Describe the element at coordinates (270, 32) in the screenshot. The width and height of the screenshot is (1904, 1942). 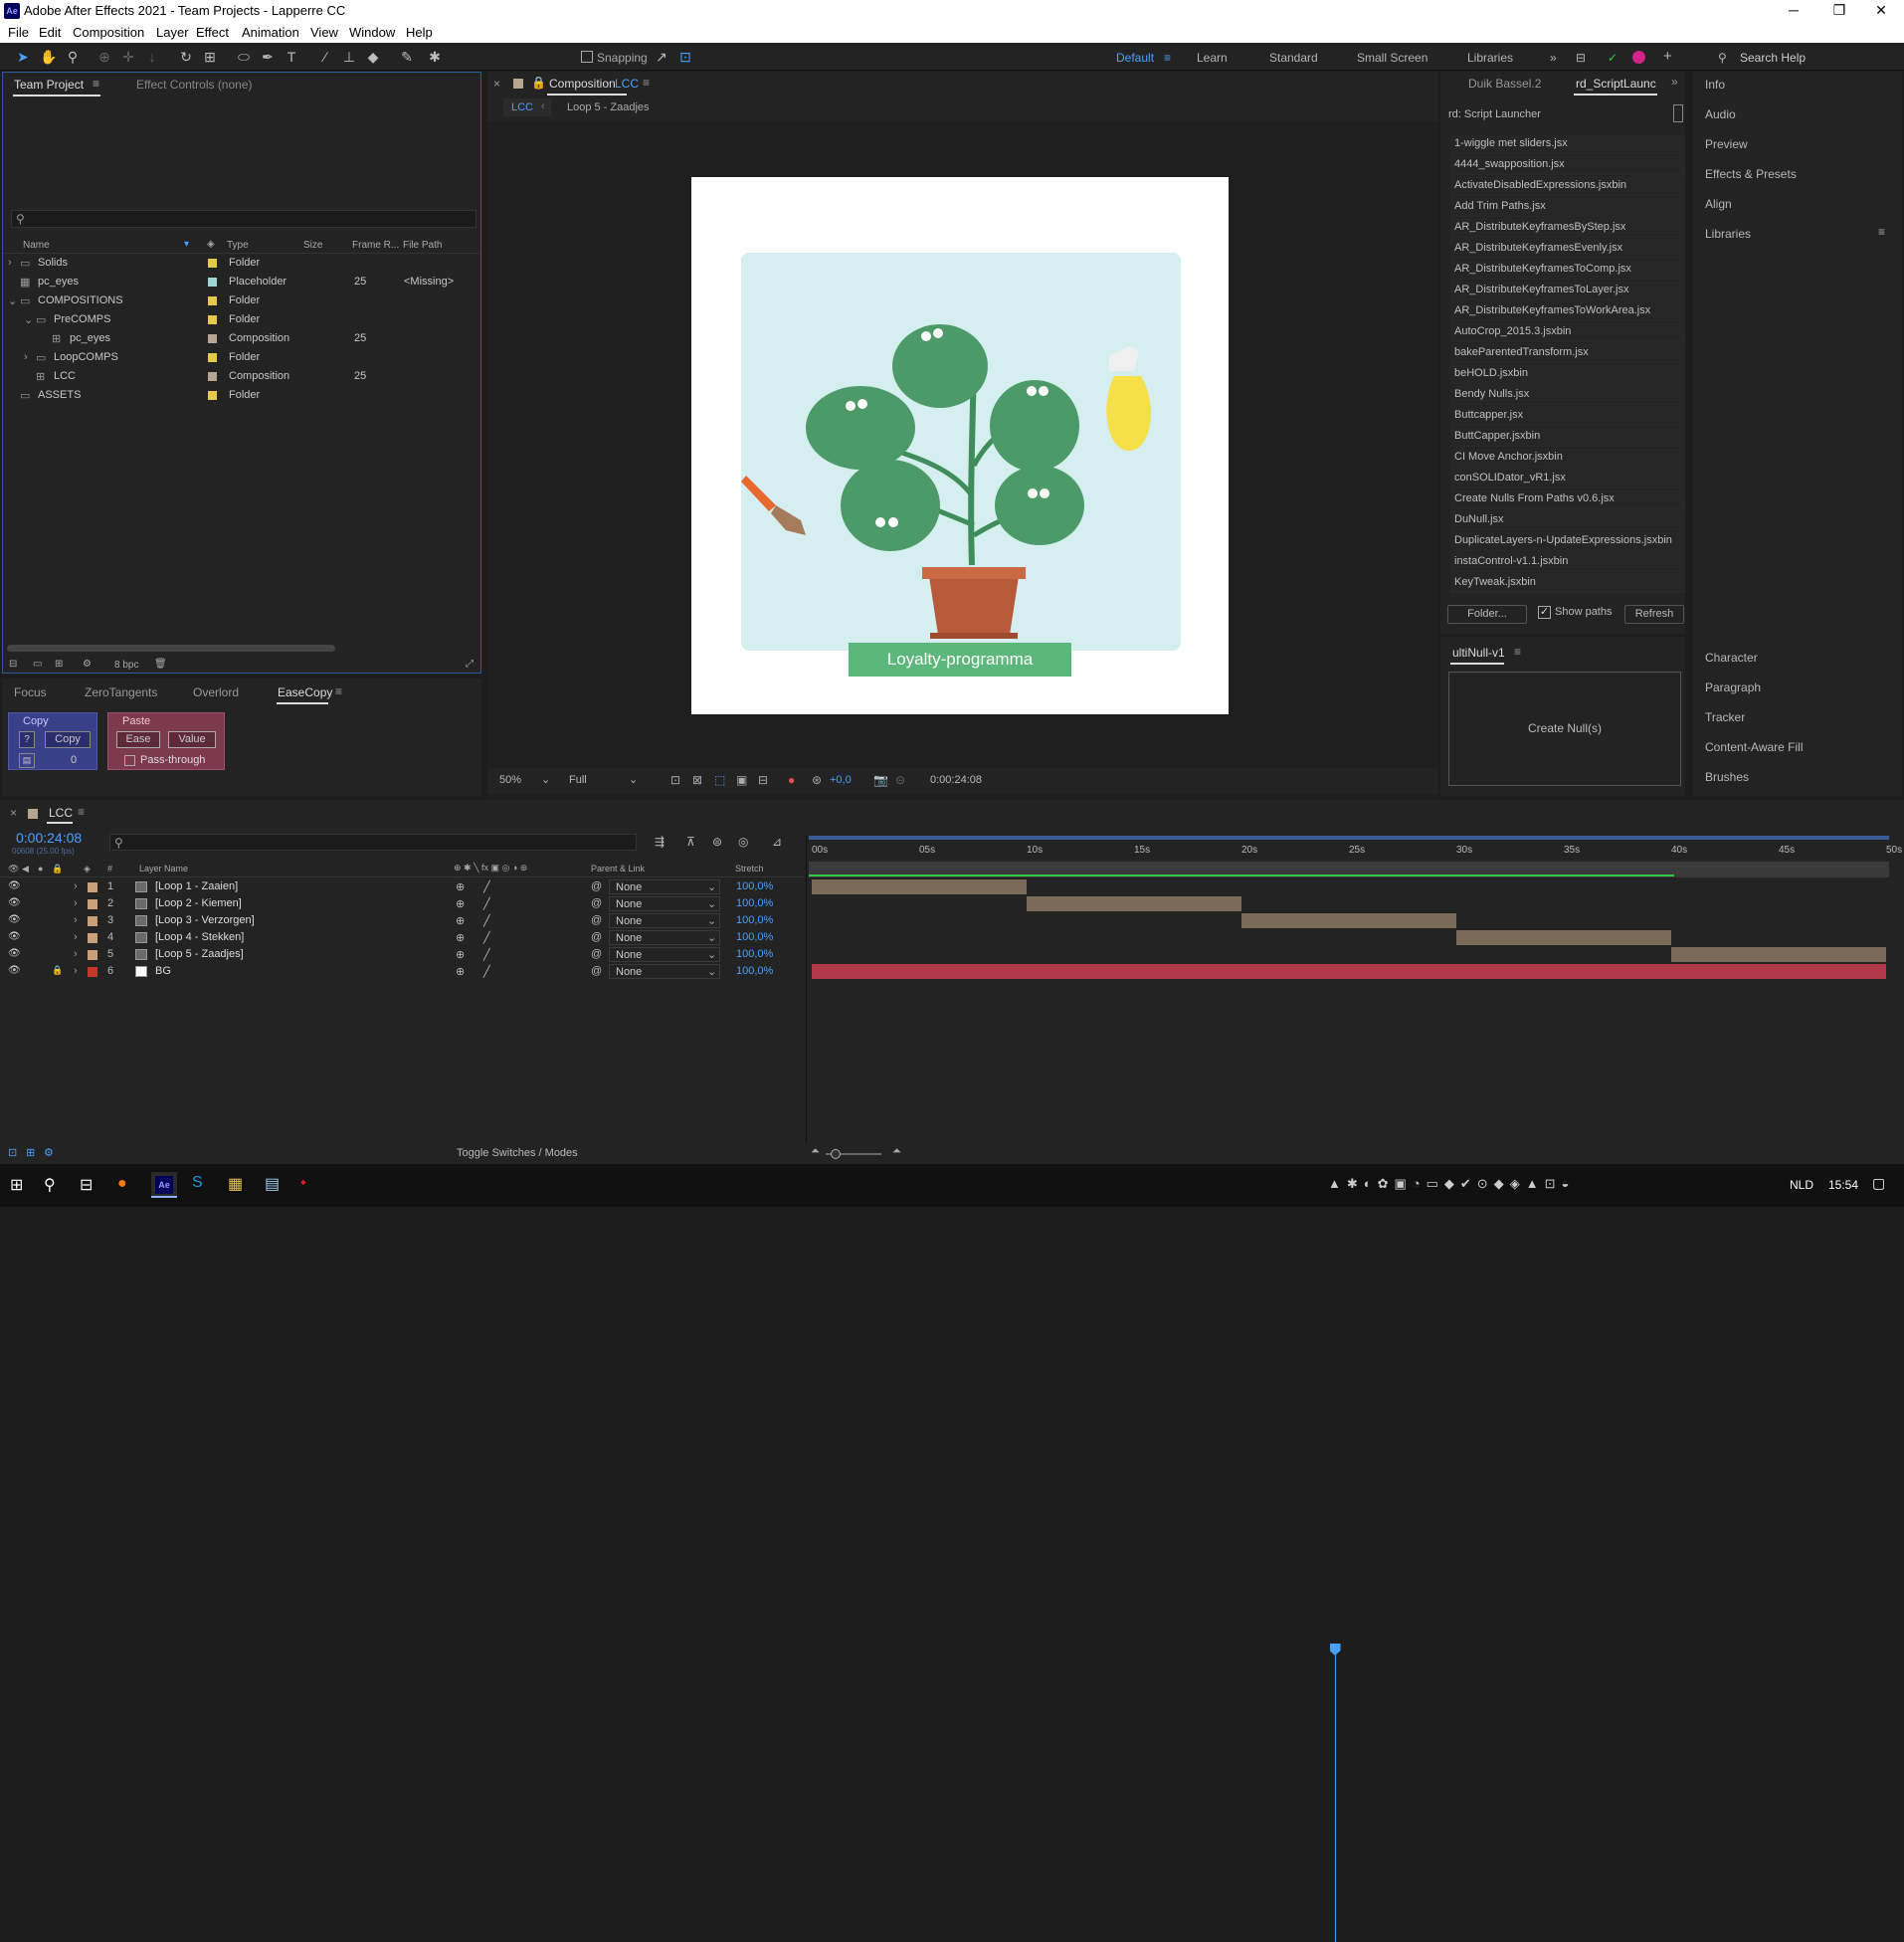
I see `menu-animation: Animation` at that location.